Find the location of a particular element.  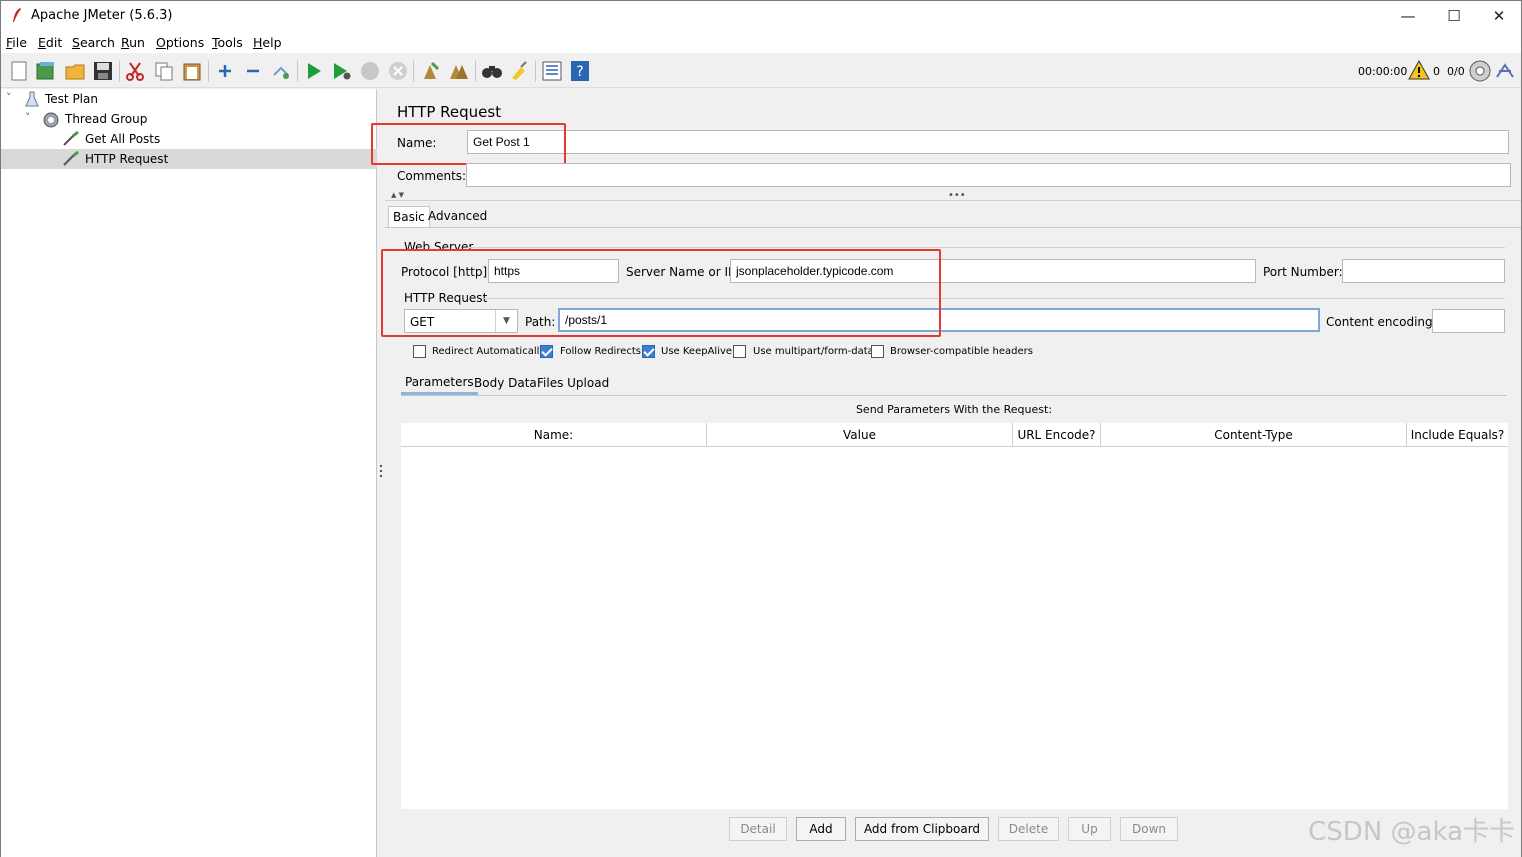

paste-icon is located at coordinates (192, 71).